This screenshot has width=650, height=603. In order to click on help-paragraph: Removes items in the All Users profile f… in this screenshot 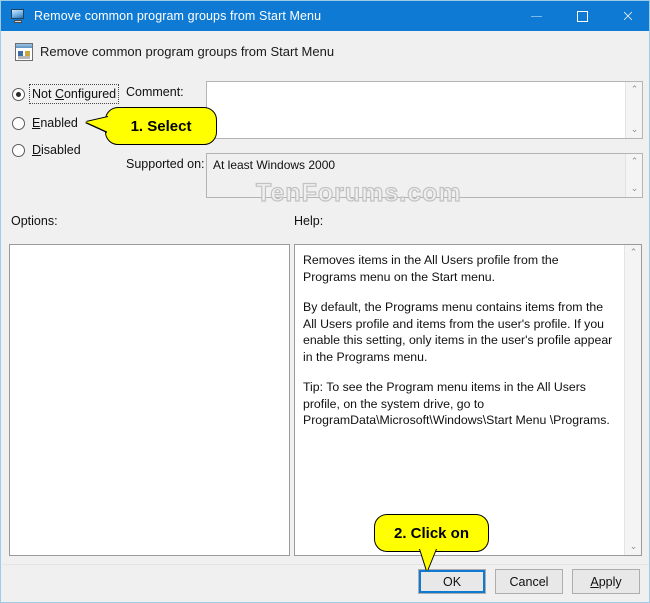, I will do `click(431, 268)`.